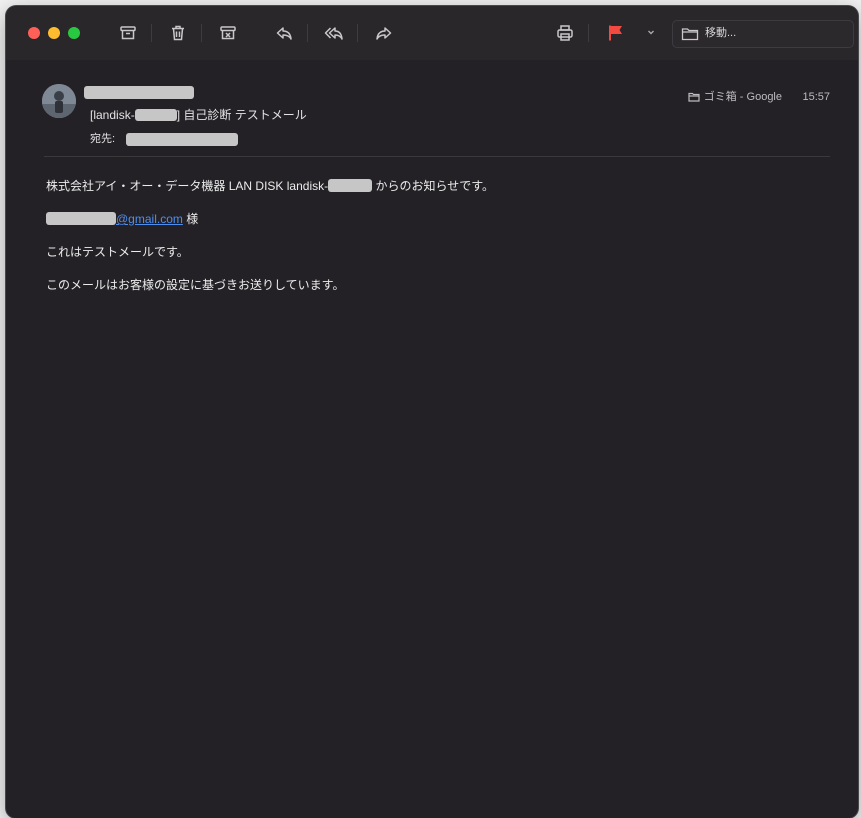 The image size is (861, 818). I want to click on honorific: 様, so click(190, 219).